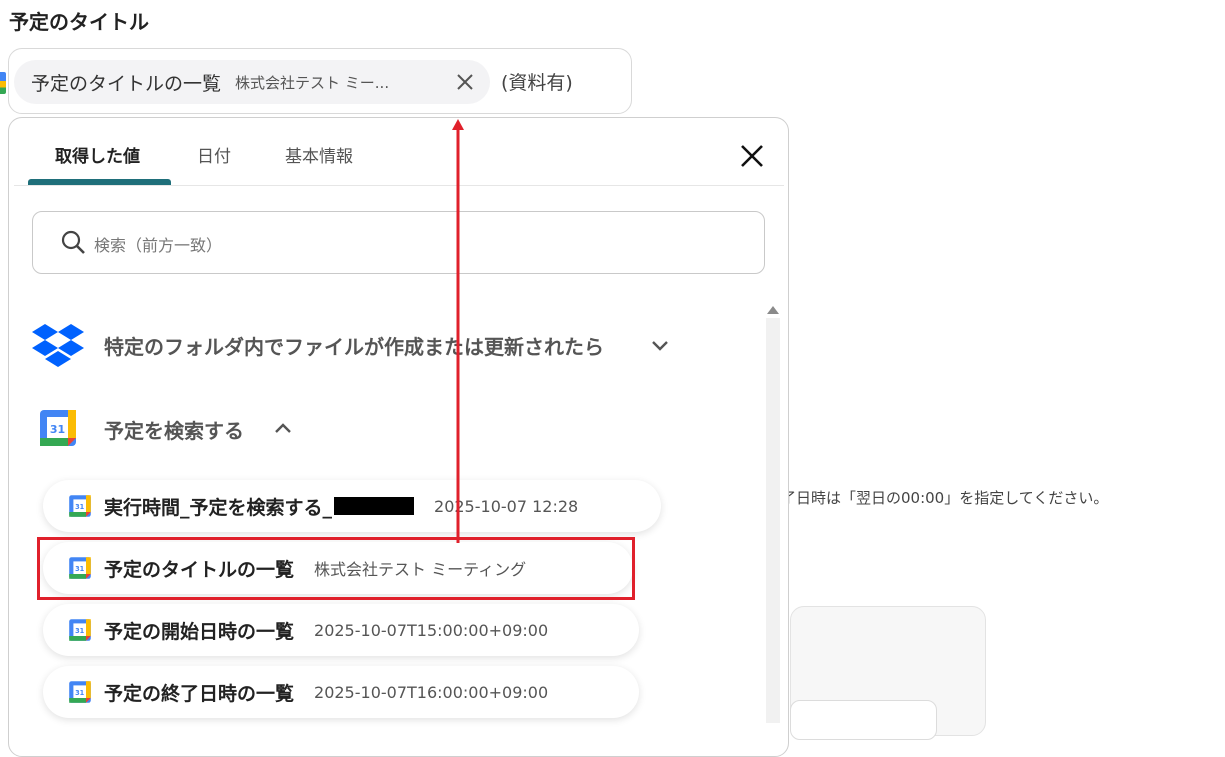  I want to click on scroll-up-arrow-icon, so click(773, 310).